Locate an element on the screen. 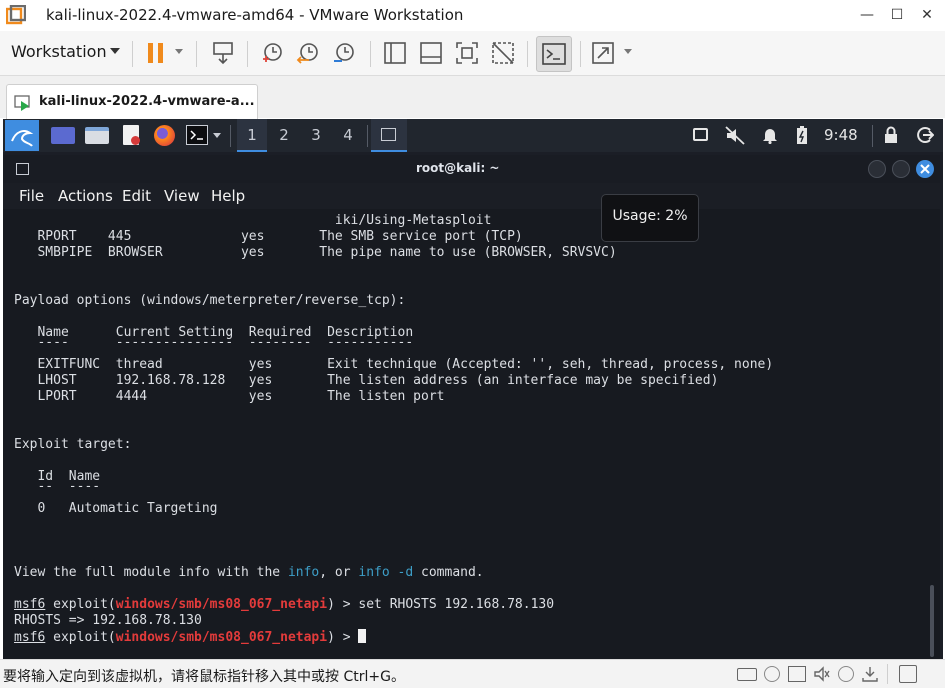 The width and height of the screenshot is (945, 688). console-icon is located at coordinates (554, 54).